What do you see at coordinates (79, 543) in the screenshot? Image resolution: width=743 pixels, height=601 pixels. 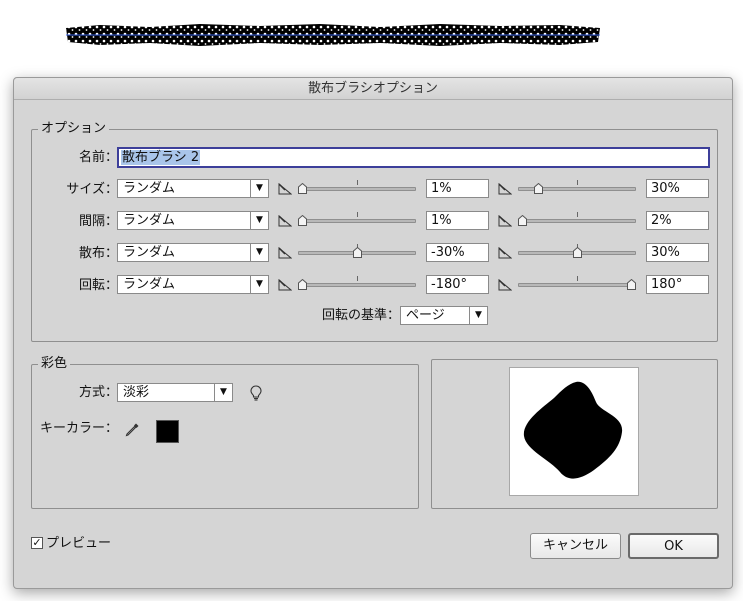 I see `preview-label: プレビュー` at bounding box center [79, 543].